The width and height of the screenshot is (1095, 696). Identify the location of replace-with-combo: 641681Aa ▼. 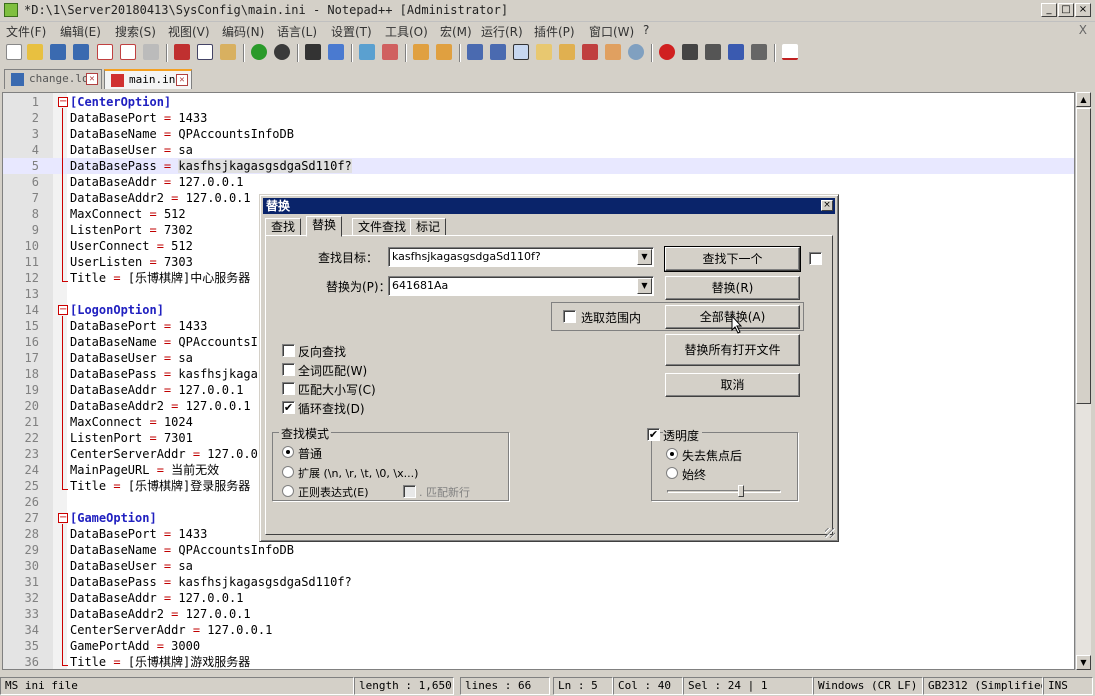
(521, 286).